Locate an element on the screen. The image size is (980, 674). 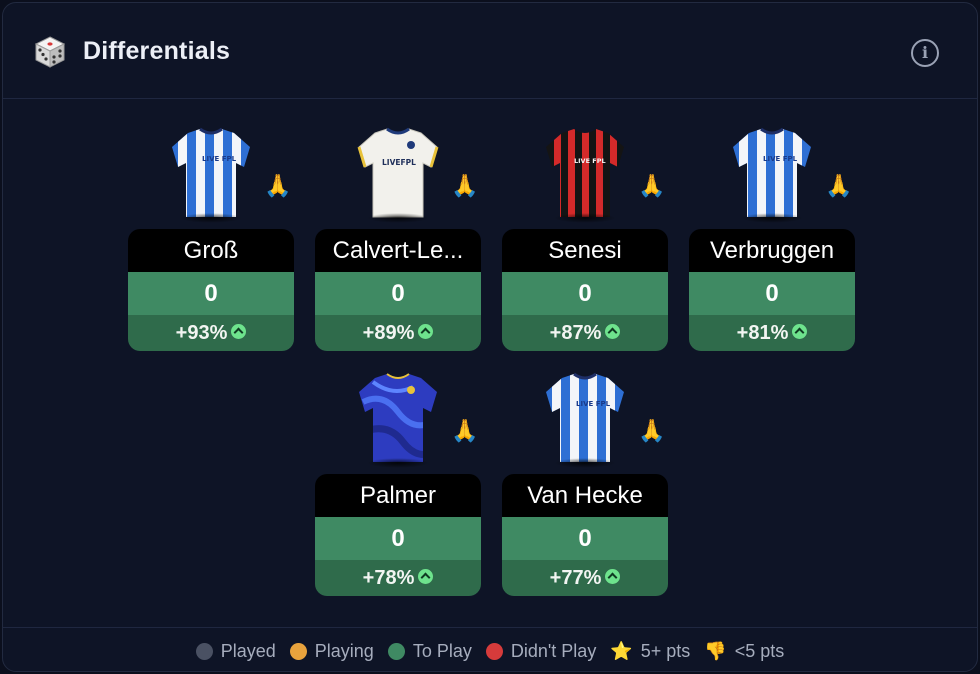
change-value: +87% is located at coordinates (575, 333).